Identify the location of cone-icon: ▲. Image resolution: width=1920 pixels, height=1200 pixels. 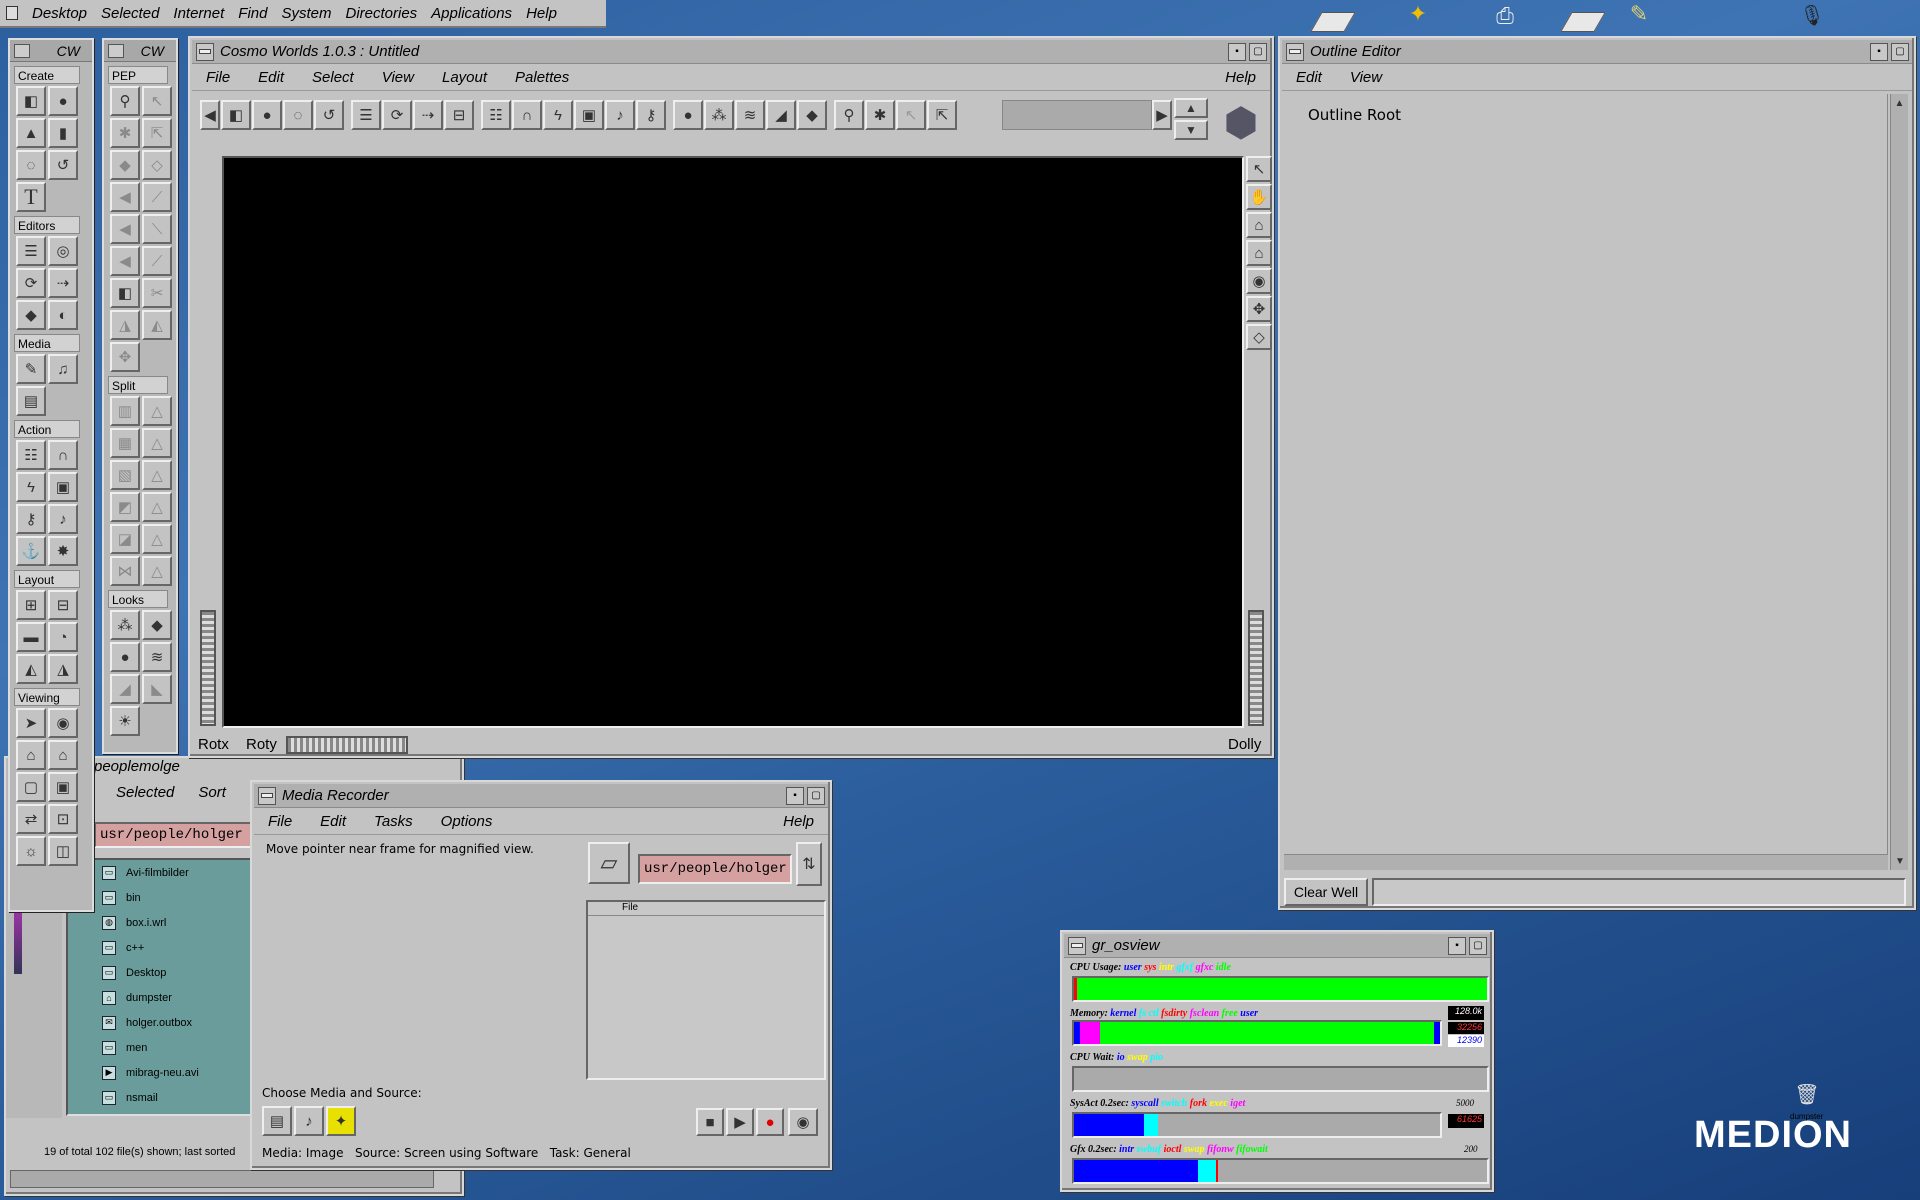
(31, 133).